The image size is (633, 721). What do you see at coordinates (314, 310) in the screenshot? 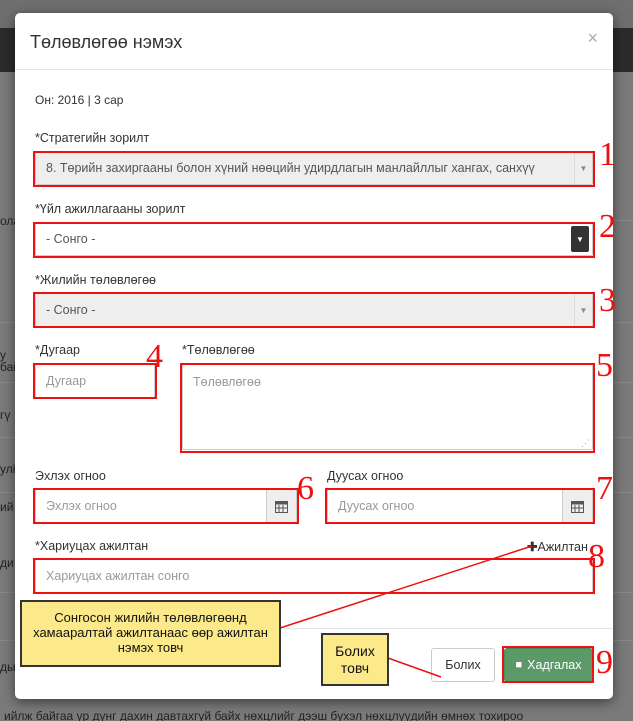
I see `annual-plan-select: - Сонго - ▼` at bounding box center [314, 310].